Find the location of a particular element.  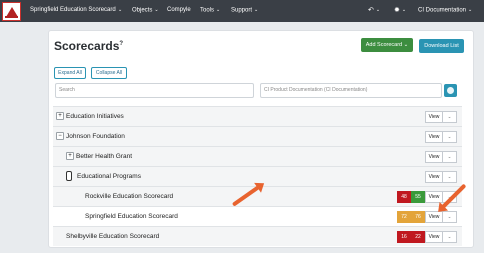

row-label: Rockville Education Scorecard is located at coordinates (129, 196).